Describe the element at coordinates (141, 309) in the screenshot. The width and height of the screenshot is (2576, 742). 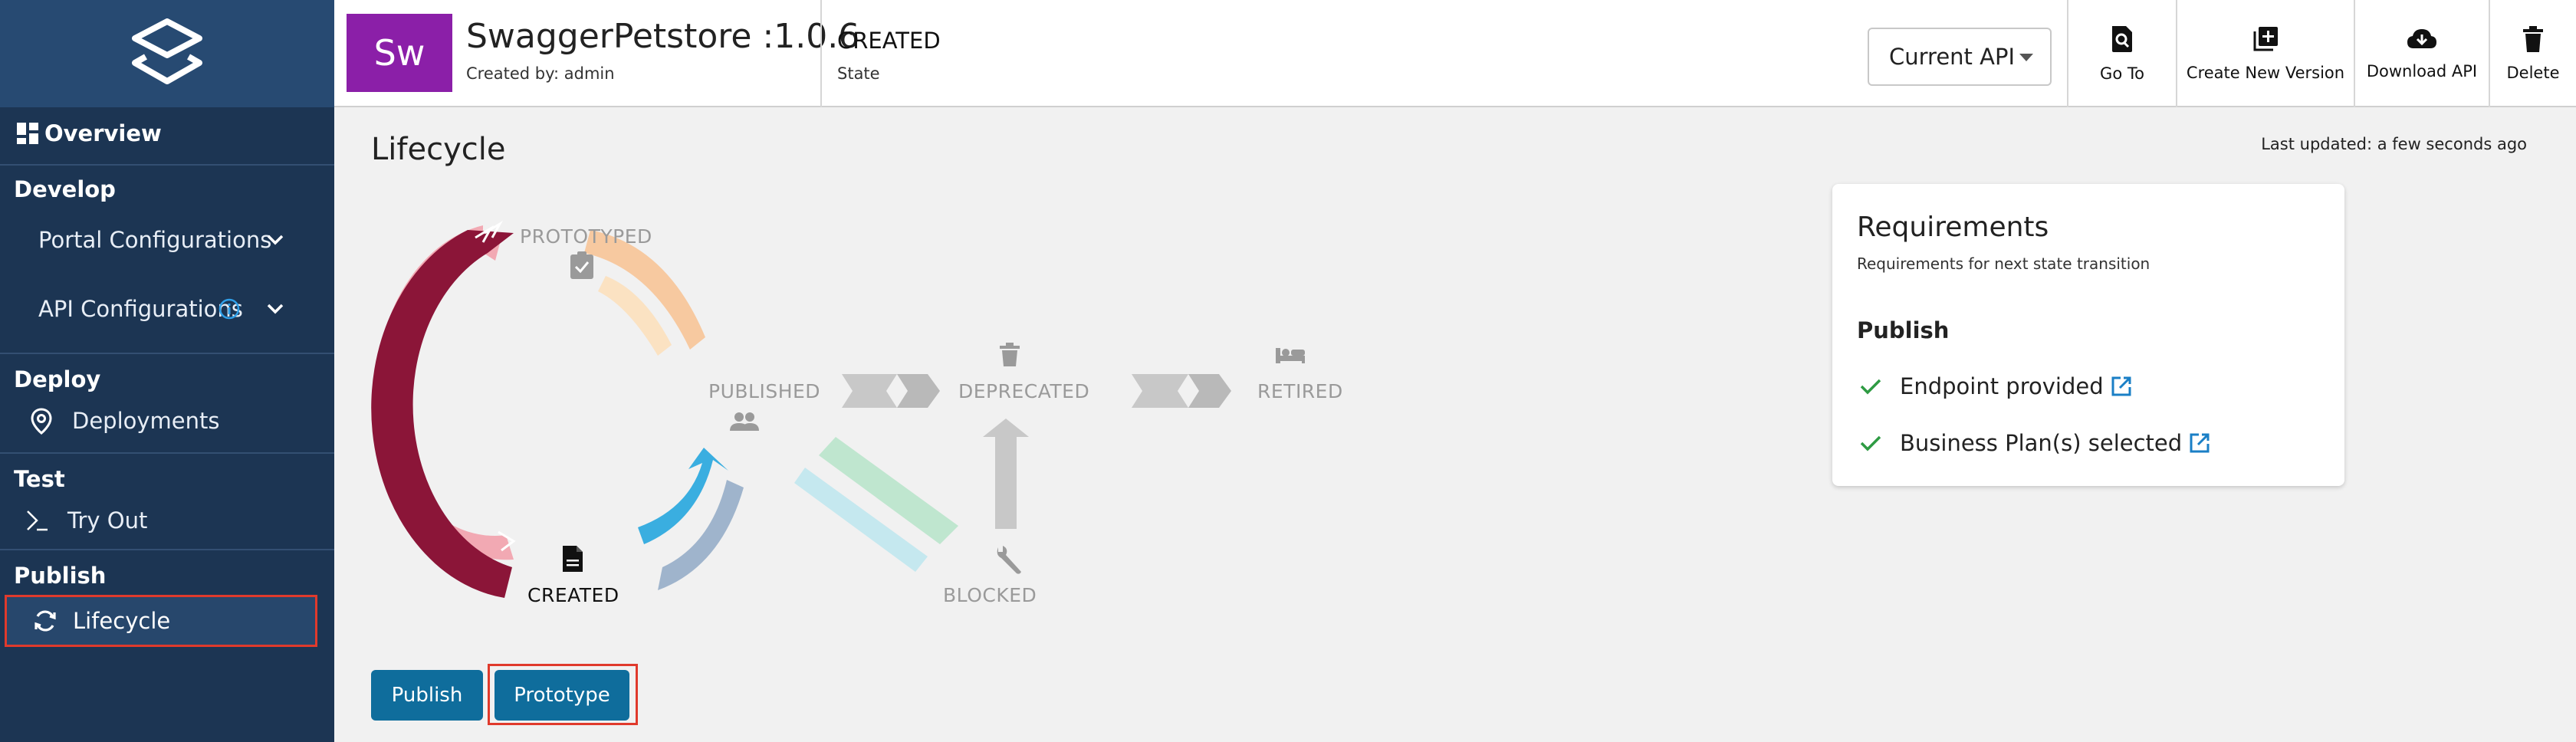
I see `nav-api-configurations-label: API Configurations` at that location.